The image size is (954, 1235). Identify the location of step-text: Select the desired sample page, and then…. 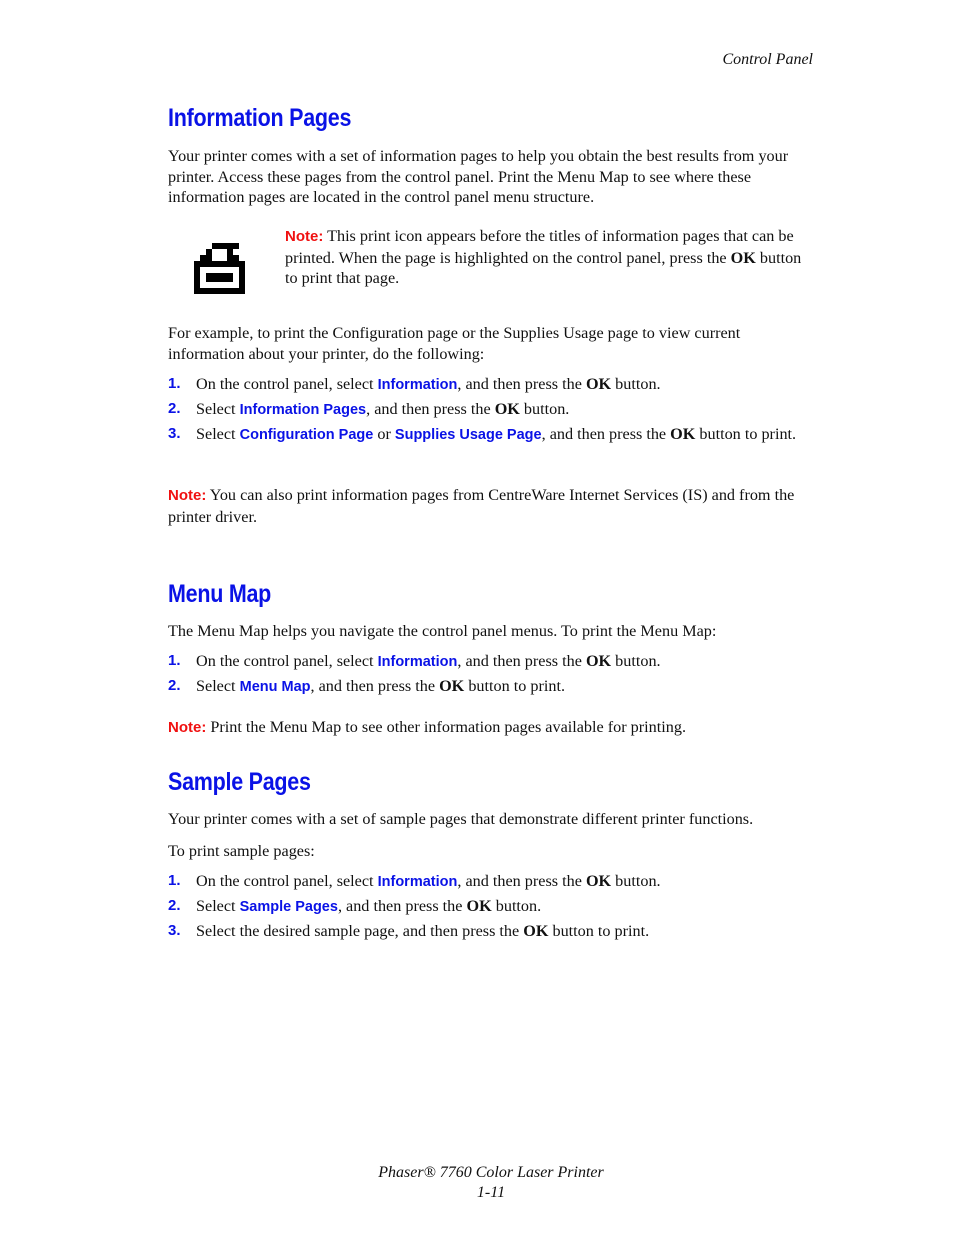
(360, 931).